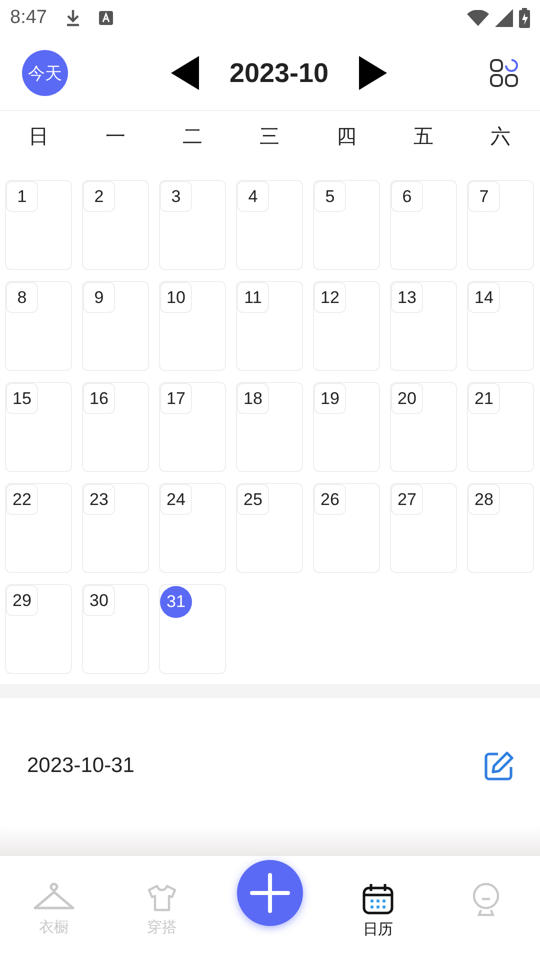  I want to click on wifi-icon, so click(478, 18).